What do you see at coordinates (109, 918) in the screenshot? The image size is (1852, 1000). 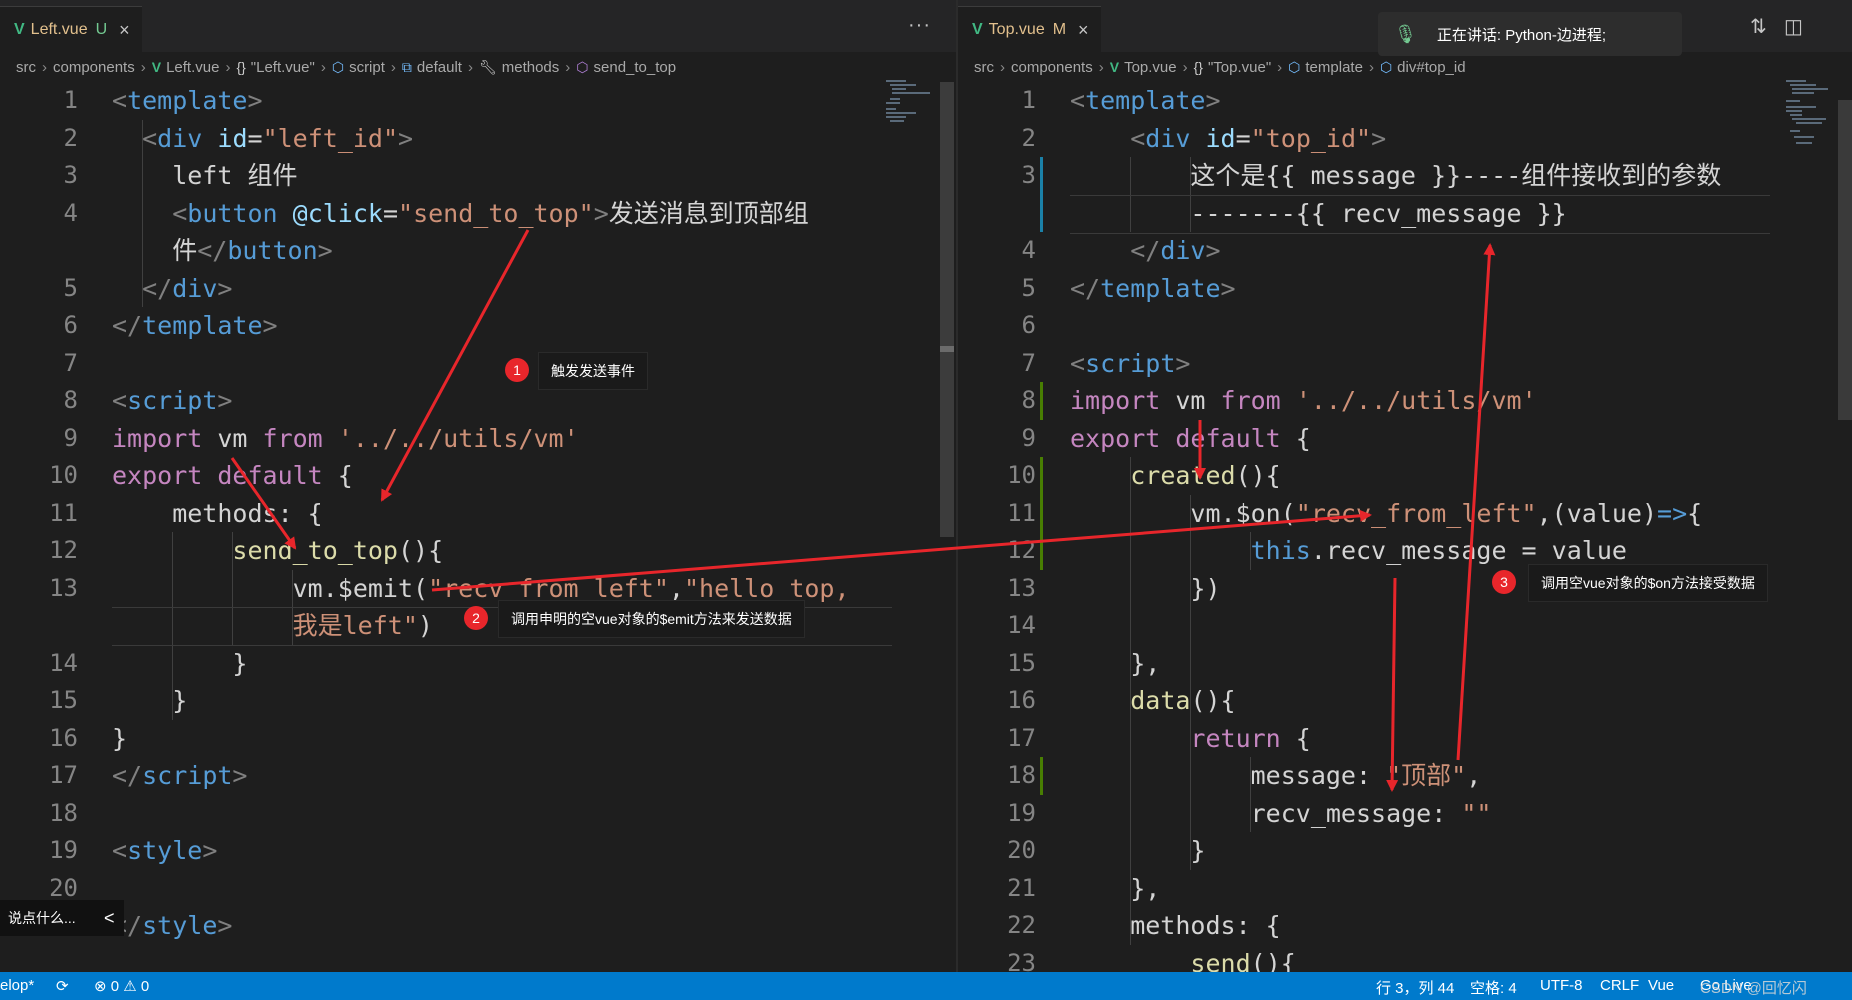 I see `chevron-left-icon: <` at bounding box center [109, 918].